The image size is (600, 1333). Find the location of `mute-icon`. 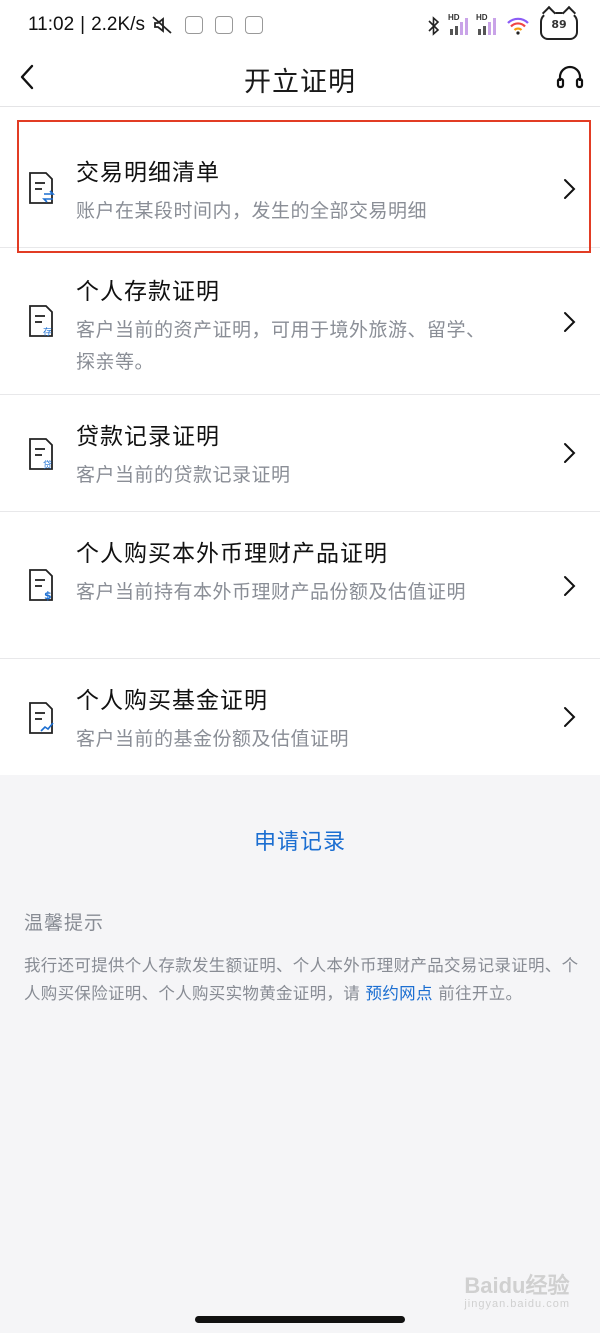

mute-icon is located at coordinates (162, 25).